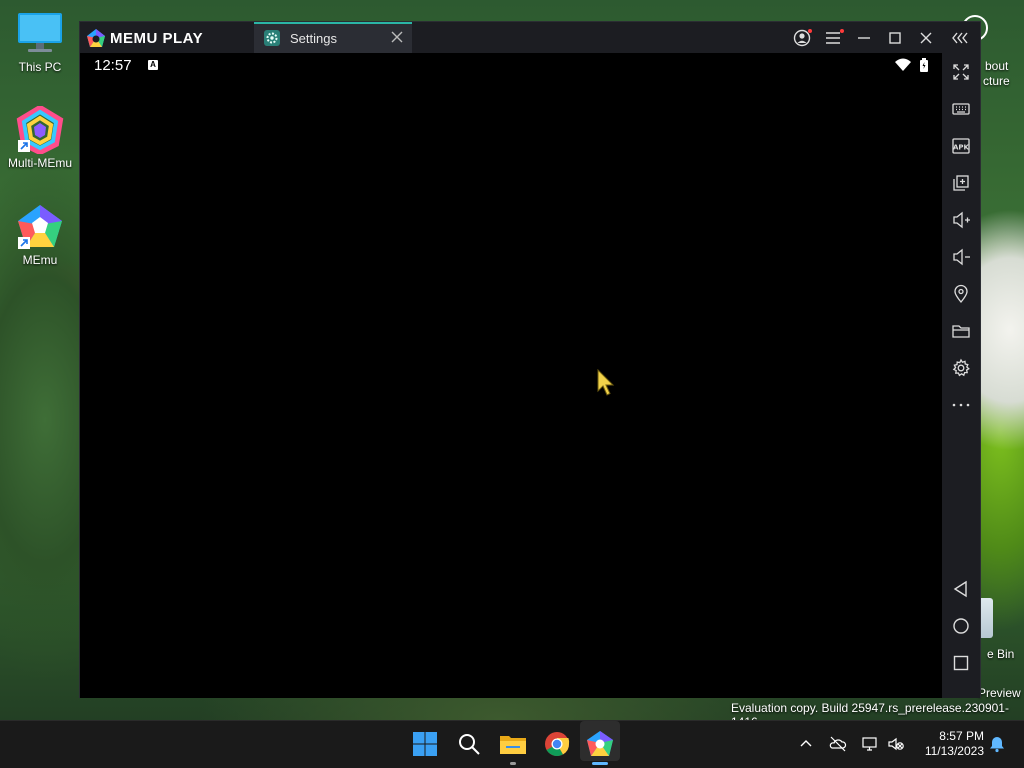  I want to click on memu-logo-icon, so click(96, 38).